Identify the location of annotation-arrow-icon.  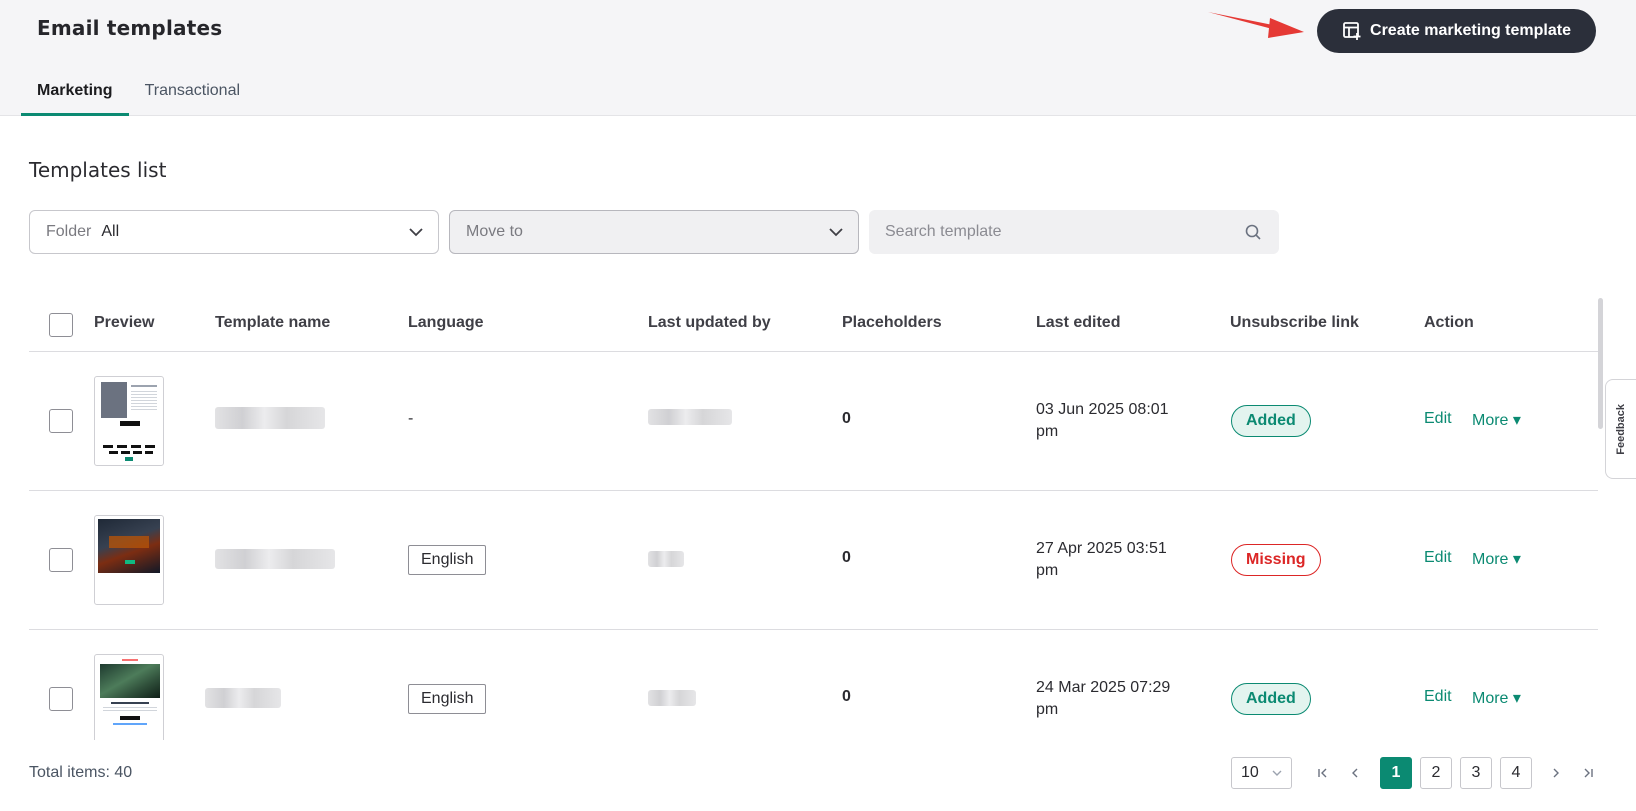
(1256, 25).